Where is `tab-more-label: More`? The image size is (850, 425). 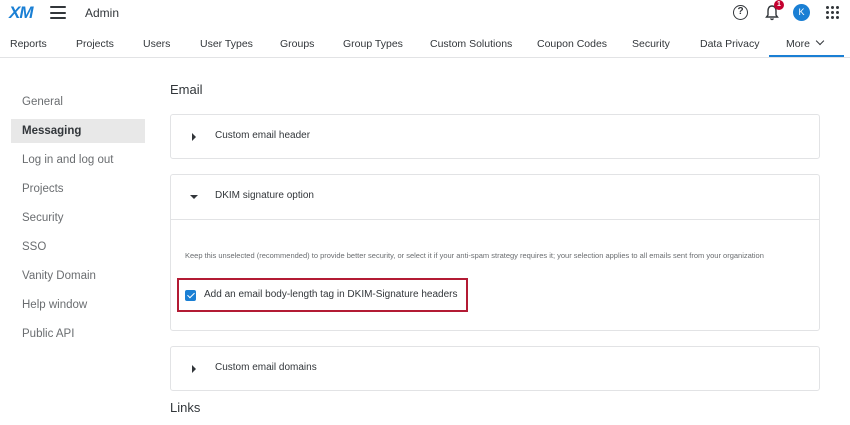
tab-more-label: More is located at coordinates (798, 44).